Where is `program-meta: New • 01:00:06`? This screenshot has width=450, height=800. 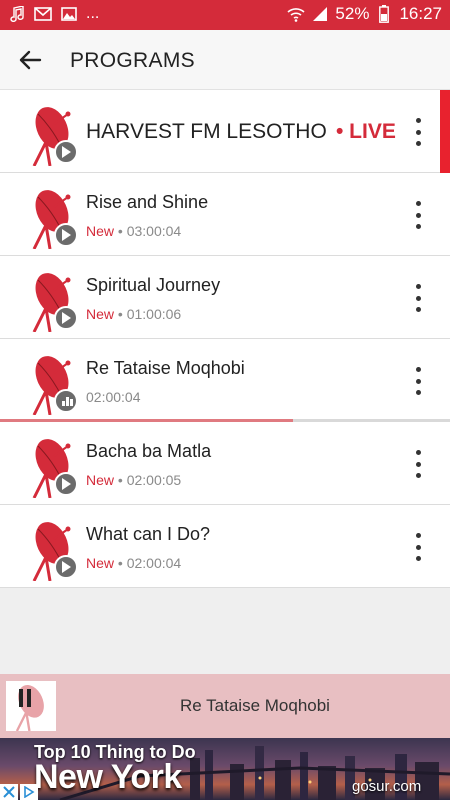
program-meta: New • 01:00:06 is located at coordinates (134, 314).